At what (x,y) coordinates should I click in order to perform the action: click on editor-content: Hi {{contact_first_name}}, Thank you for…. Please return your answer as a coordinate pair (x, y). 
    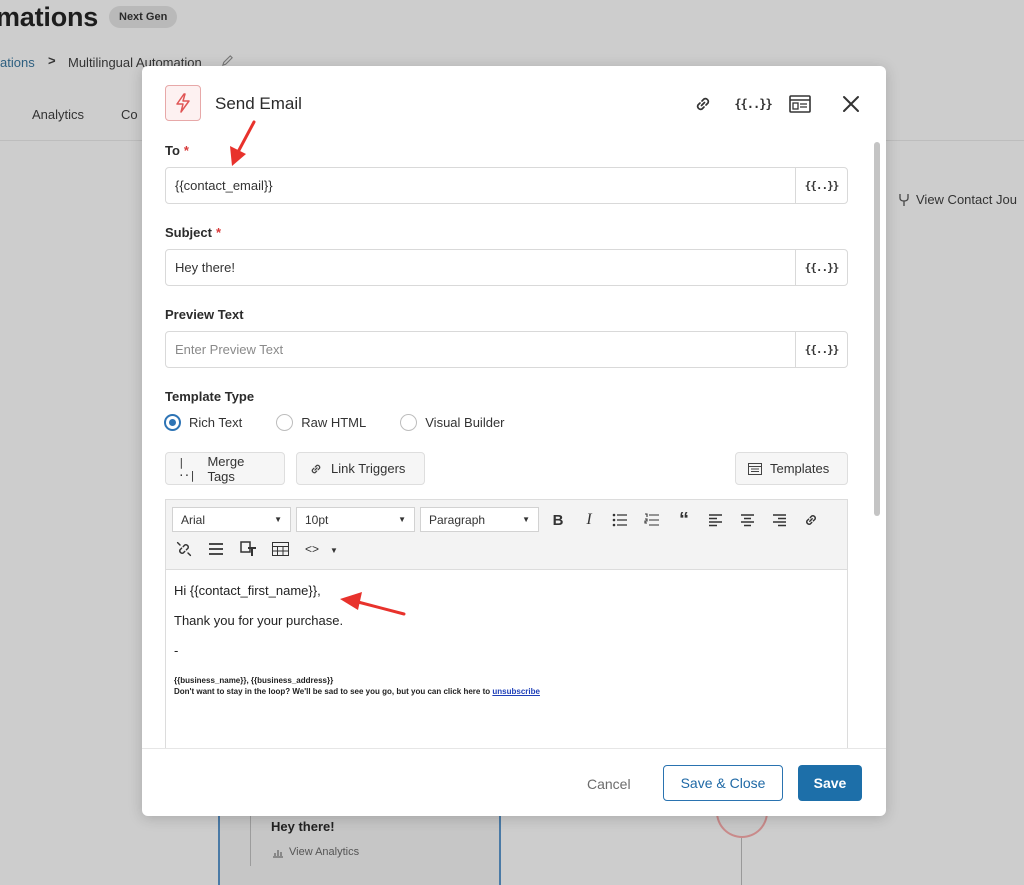
    Looking at the image, I should click on (357, 640).